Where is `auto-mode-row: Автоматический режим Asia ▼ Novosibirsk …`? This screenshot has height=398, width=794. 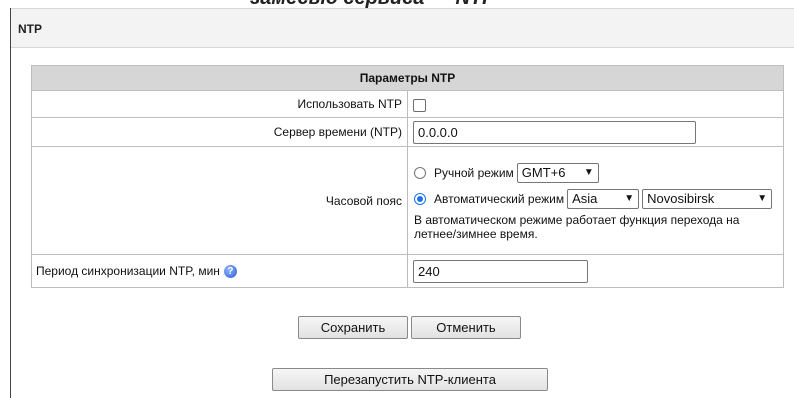 auto-mode-row: Автоматический режим Asia ▼ Novosibirsk … is located at coordinates (595, 199).